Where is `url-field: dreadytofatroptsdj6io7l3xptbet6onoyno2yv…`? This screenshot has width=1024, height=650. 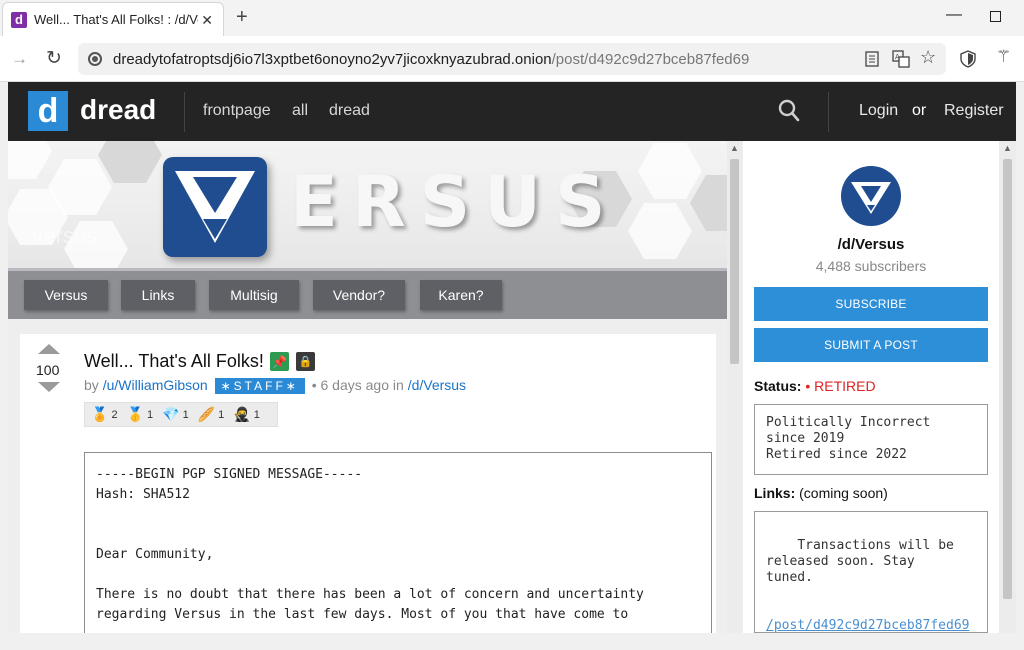 url-field: dreadytofatroptsdj6io7l3xptbet6onoyno2yv… is located at coordinates (512, 59).